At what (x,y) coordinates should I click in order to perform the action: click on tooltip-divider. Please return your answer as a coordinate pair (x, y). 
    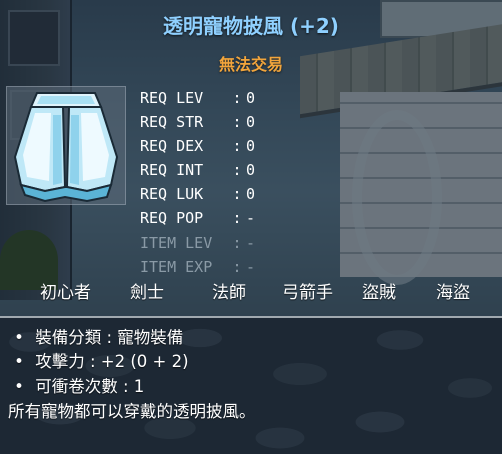
    Looking at the image, I should click on (251, 317).